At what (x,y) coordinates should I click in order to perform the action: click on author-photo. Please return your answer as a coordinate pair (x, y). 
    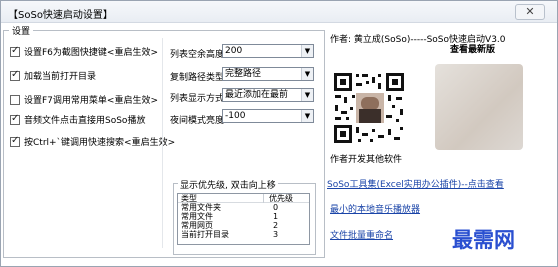
    Looking at the image, I should click on (479, 107).